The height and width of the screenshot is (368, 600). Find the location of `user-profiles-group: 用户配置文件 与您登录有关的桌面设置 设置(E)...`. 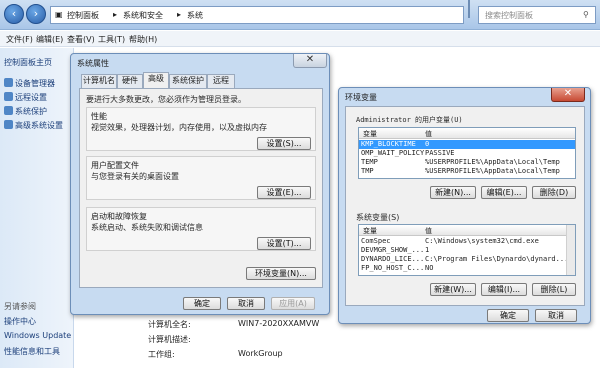

user-profiles-group: 用户配置文件 与您登录有关的桌面设置 设置(E)... is located at coordinates (201, 178).